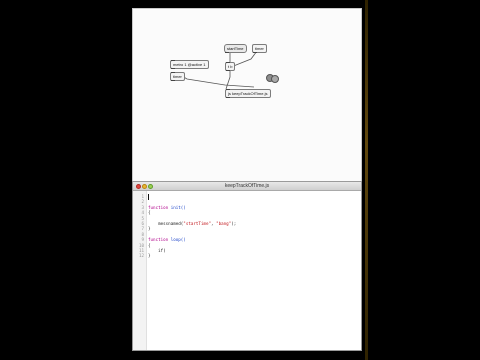 The width and height of the screenshot is (480, 360). I want to click on line-source: function loop(), so click(167, 239).